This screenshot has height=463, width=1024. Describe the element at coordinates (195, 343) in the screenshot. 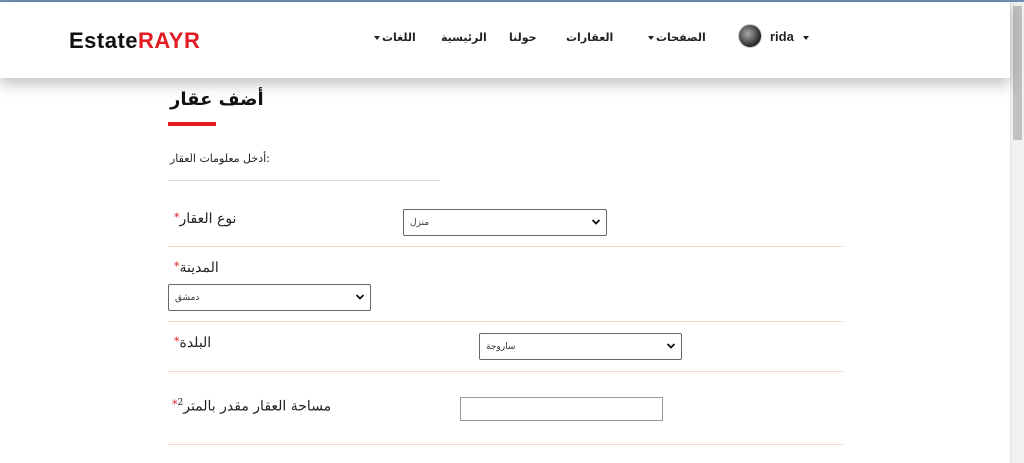

I see `town-label-text: البلدة` at that location.